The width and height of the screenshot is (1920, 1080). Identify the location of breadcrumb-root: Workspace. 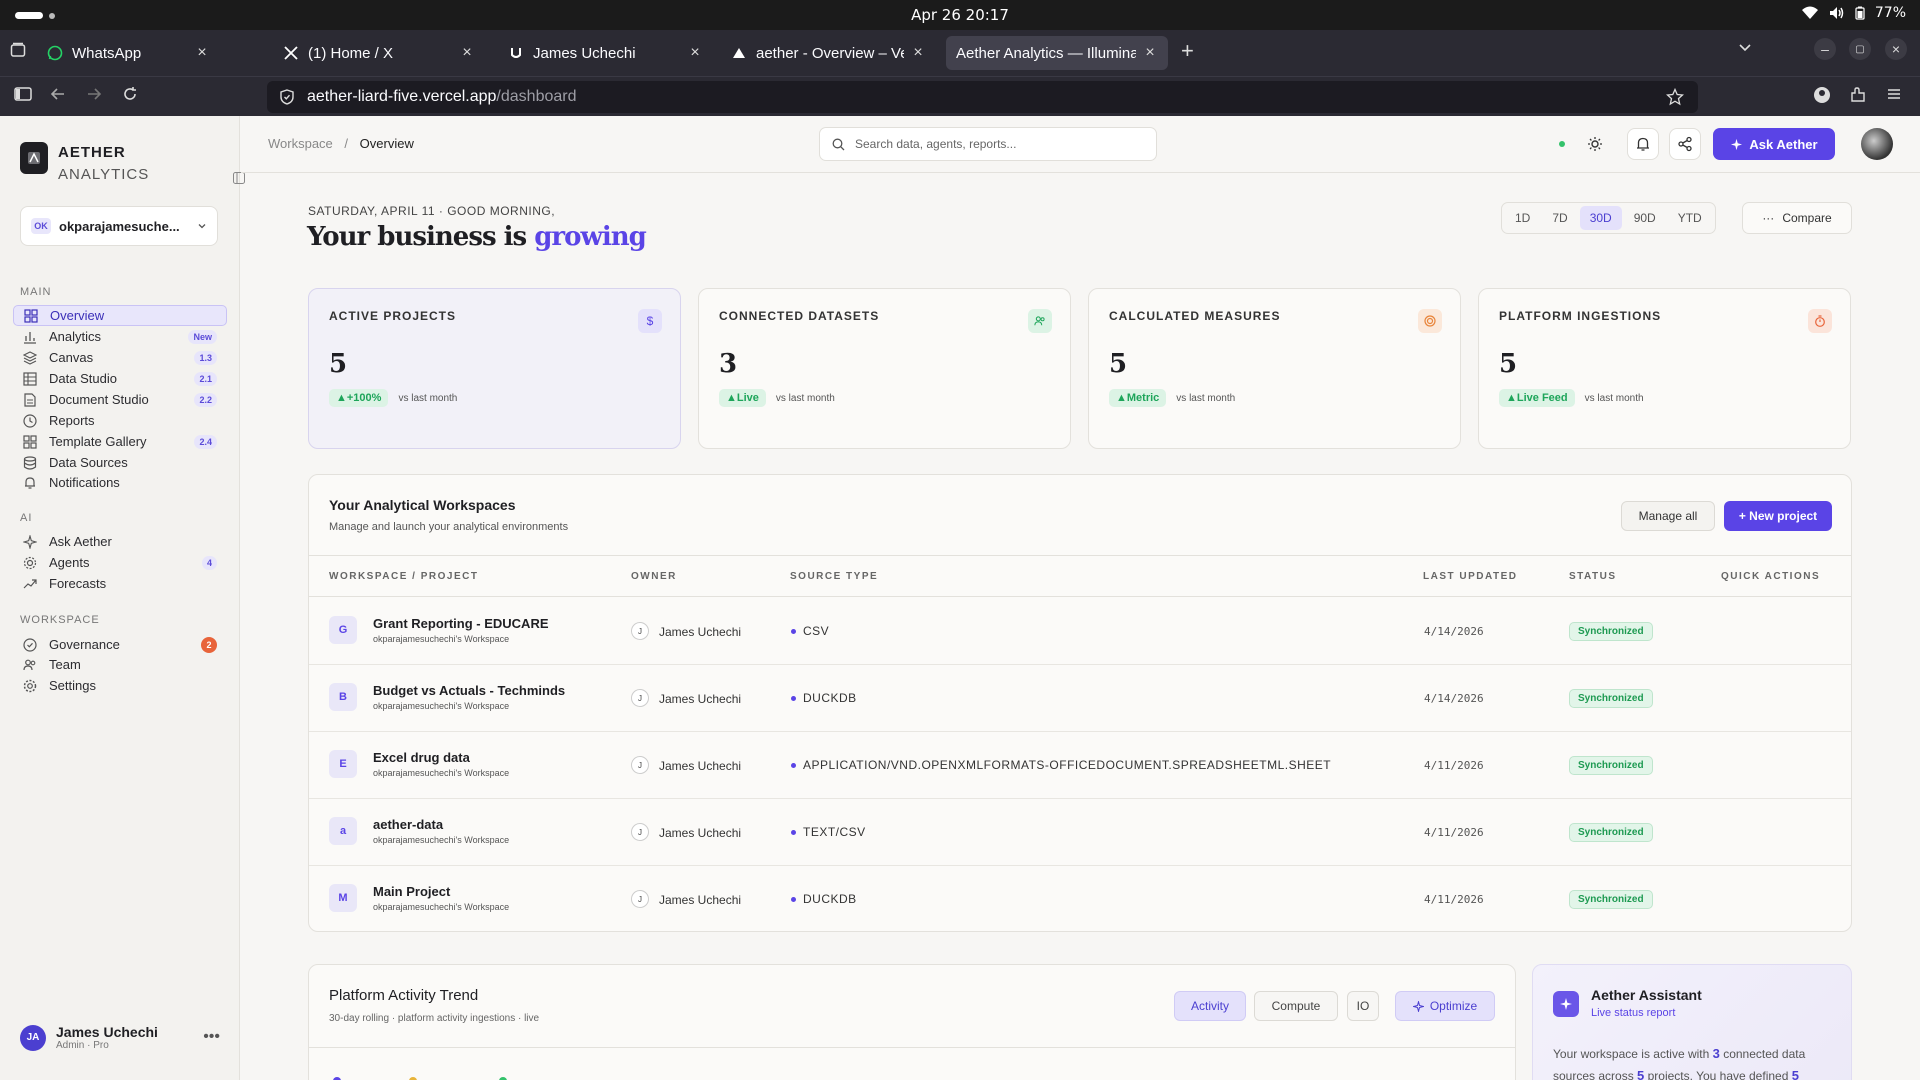
(300, 143).